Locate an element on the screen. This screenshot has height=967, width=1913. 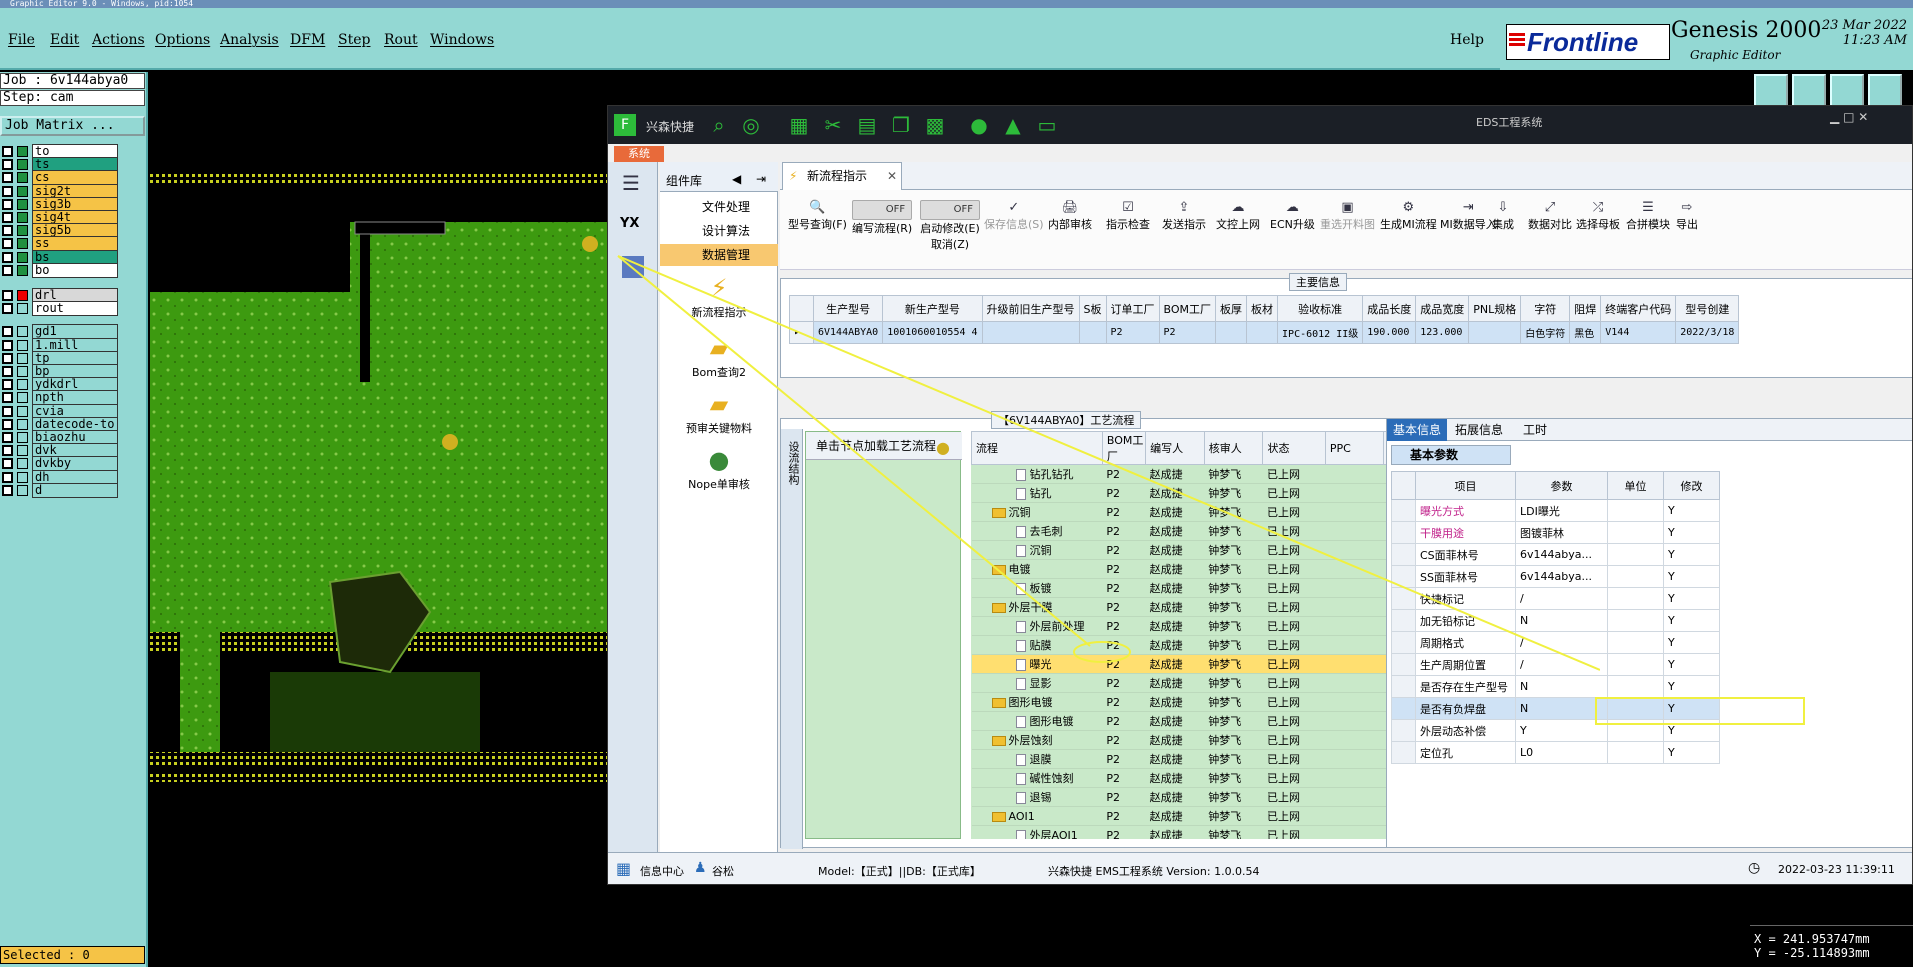
ribbon-button: ⇨ 导出 is located at coordinates (1687, 216).